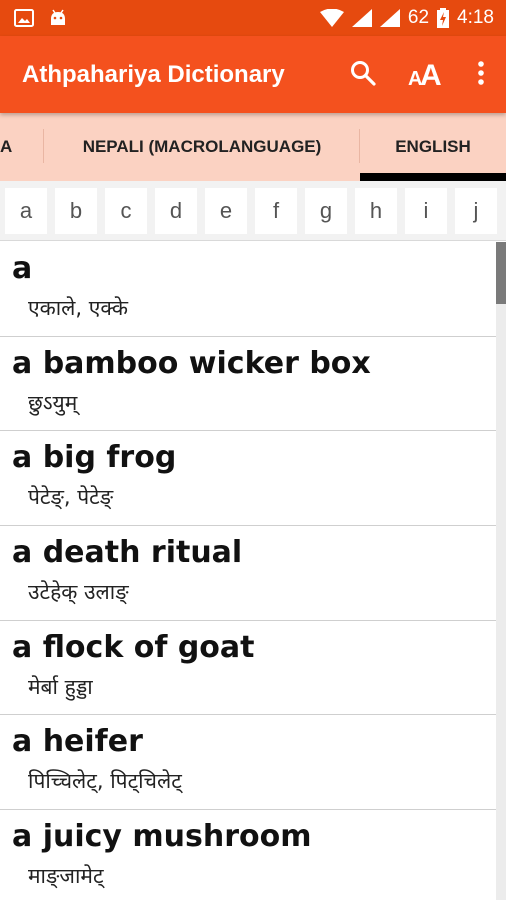  Describe the element at coordinates (58, 18) in the screenshot. I see `android-icon` at that location.